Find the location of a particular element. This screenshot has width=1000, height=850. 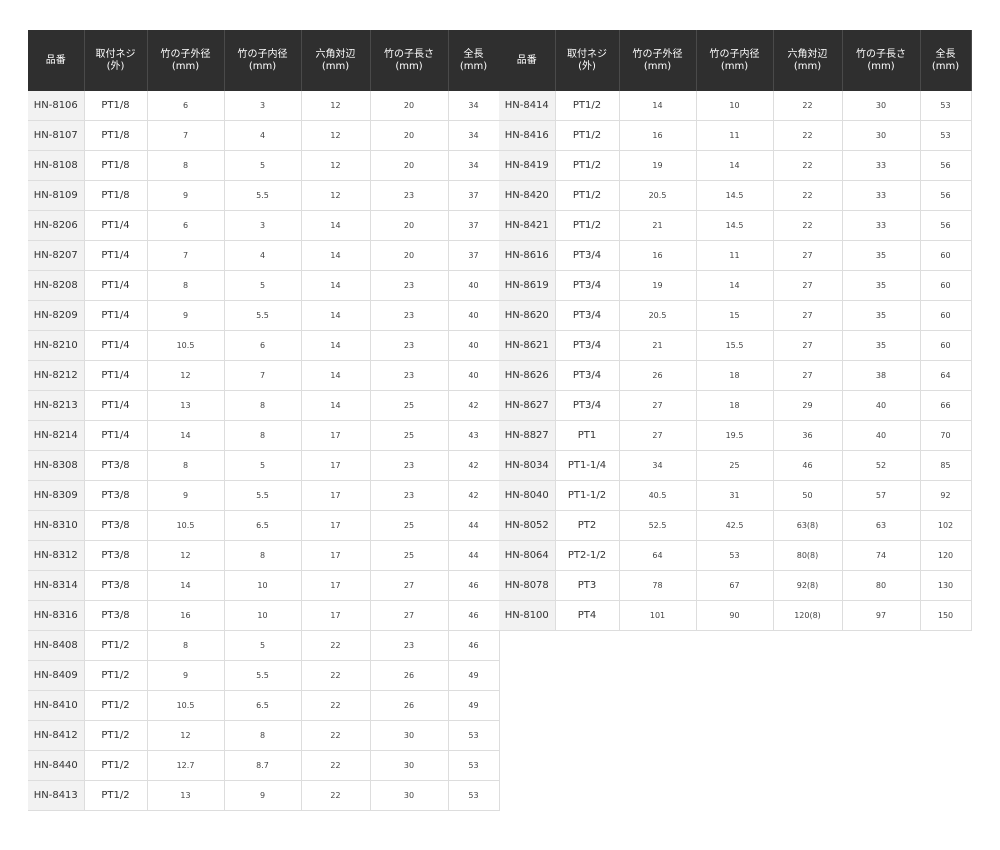

total-length-cell: 43 is located at coordinates (474, 435).